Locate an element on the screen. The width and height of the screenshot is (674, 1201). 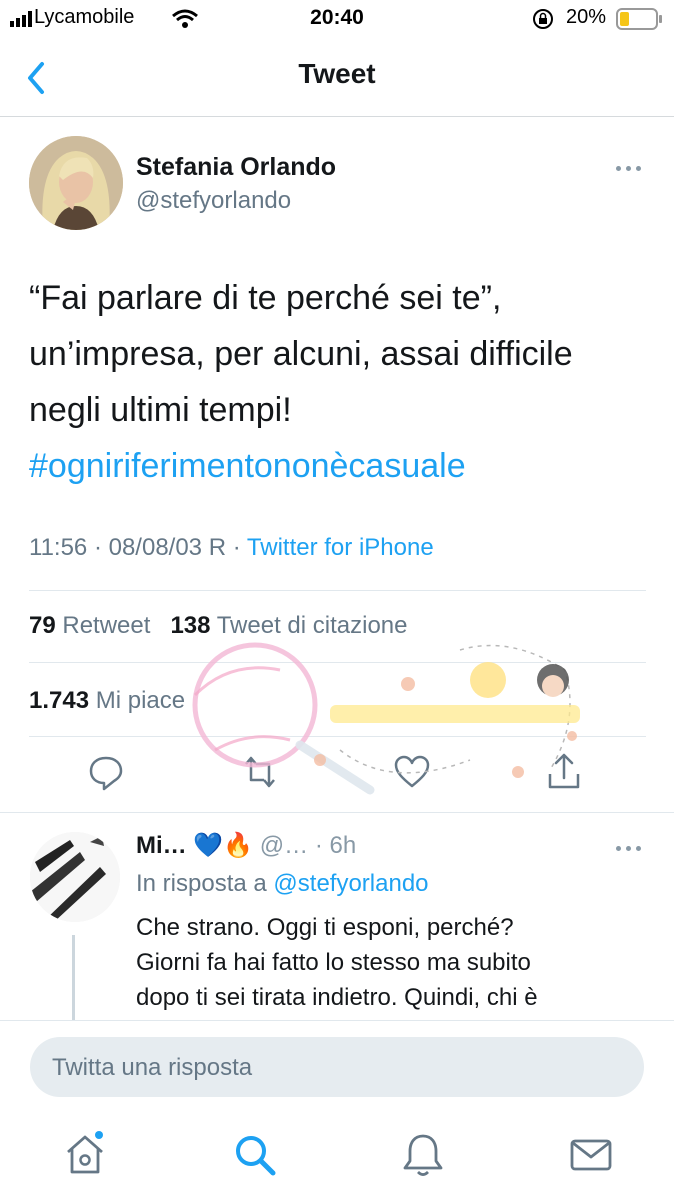
reply-text-line: Che strano. Oggi ti esponi, perché? is located at coordinates (325, 927).